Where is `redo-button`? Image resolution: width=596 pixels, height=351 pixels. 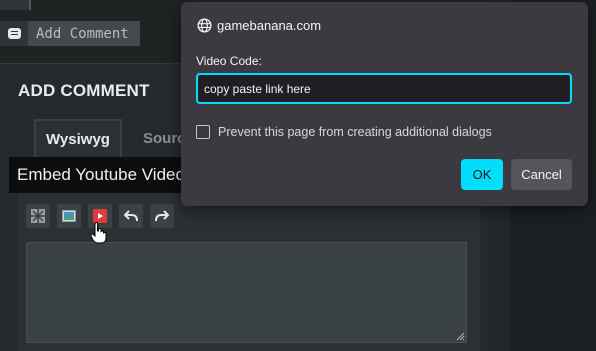 redo-button is located at coordinates (162, 216).